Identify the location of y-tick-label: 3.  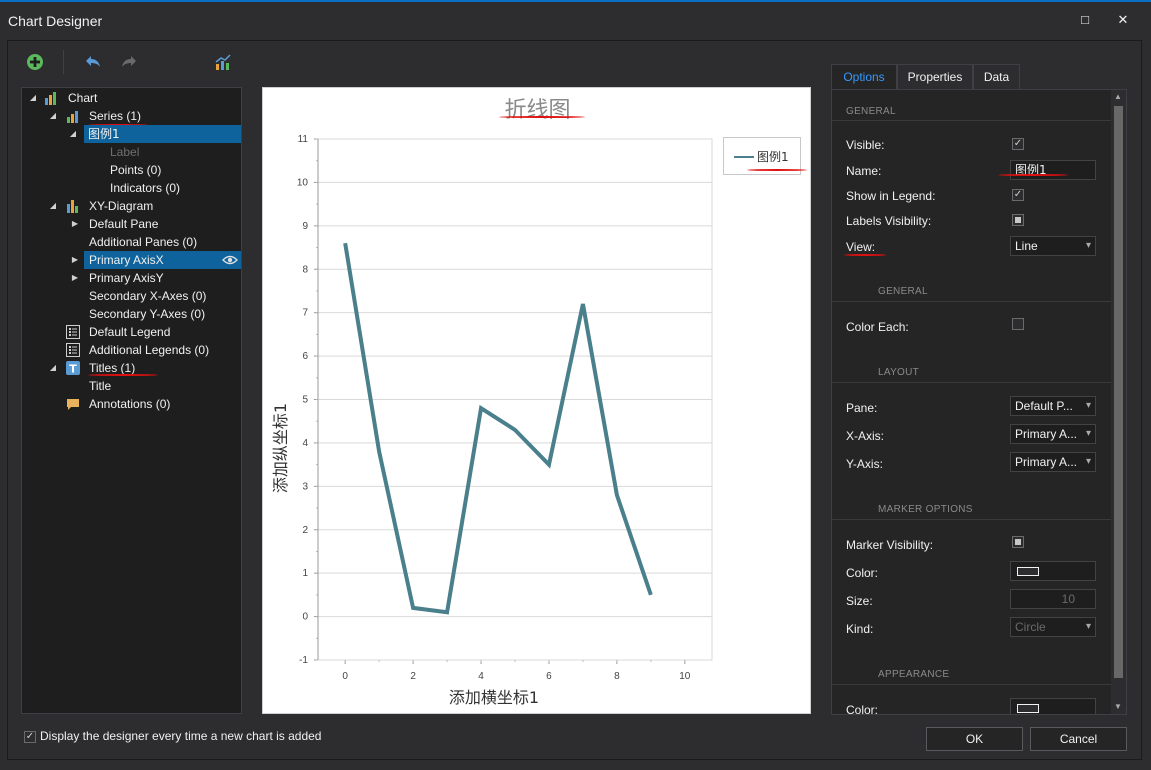
(305, 486).